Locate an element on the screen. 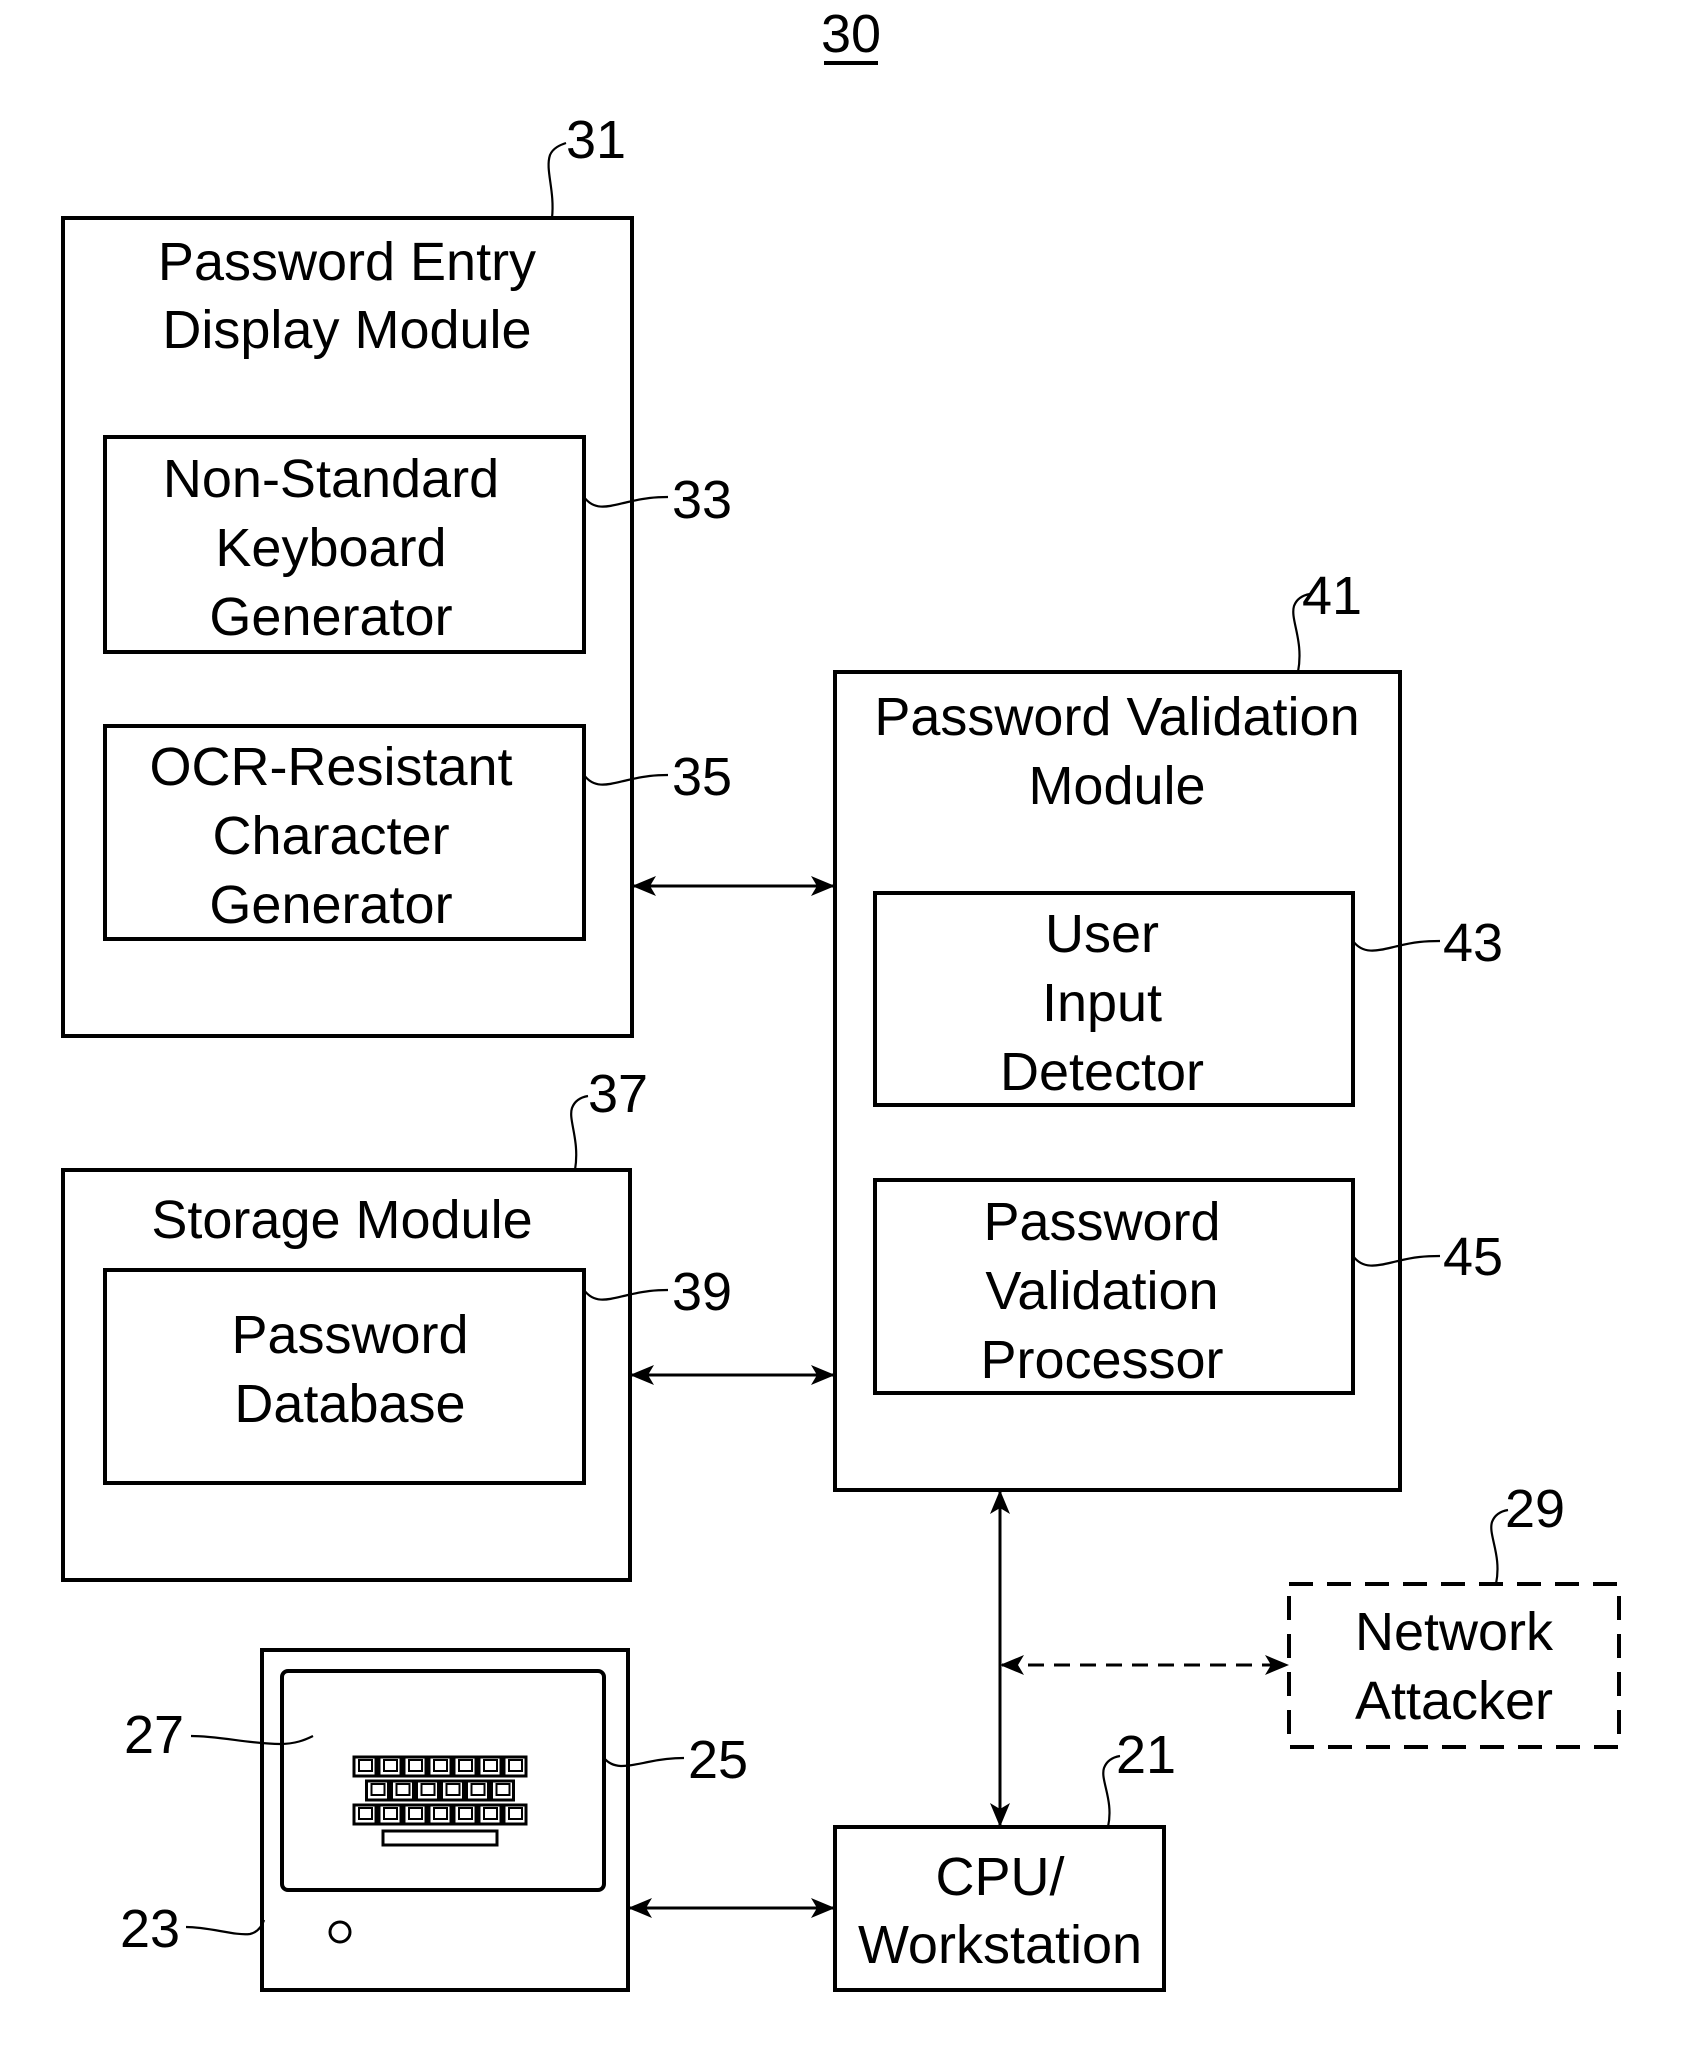 This screenshot has height=2064, width=1698. ref-27: 27 is located at coordinates (154, 1735).